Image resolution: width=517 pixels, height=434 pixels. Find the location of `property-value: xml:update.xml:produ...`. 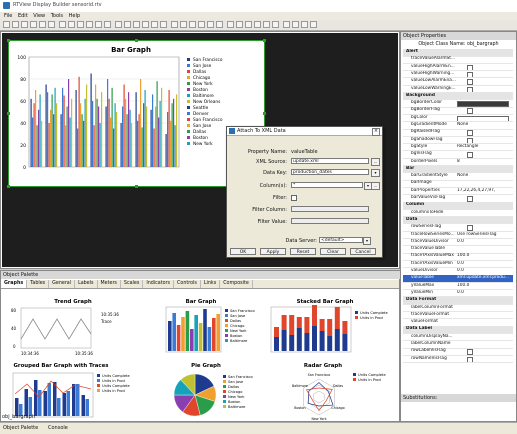

property-value: xml:update.xml:produ... is located at coordinates (485, 278).